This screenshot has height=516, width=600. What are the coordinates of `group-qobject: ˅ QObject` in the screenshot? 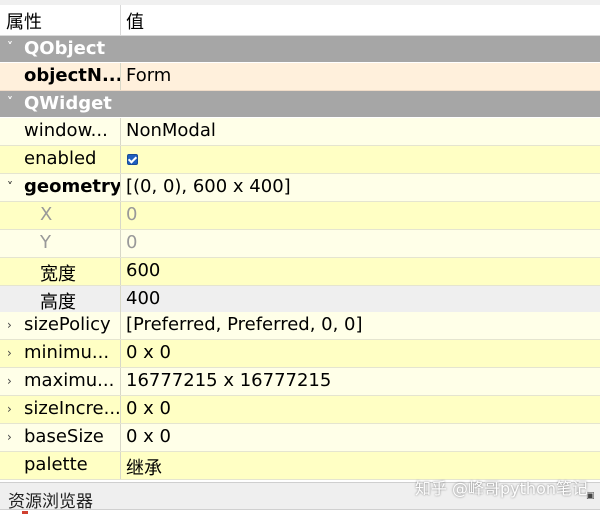 It's located at (300, 49).